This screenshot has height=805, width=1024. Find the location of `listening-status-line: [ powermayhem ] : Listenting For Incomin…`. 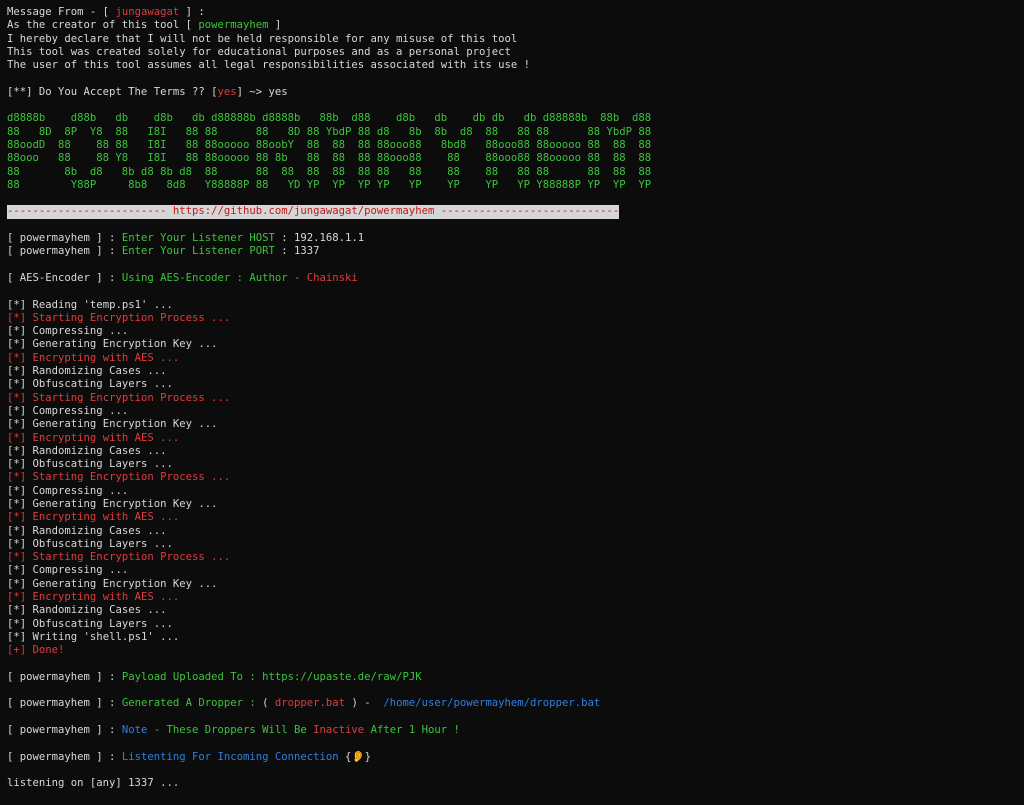

listening-status-line: [ powermayhem ] : Listenting For Incomin… is located at coordinates (189, 756).